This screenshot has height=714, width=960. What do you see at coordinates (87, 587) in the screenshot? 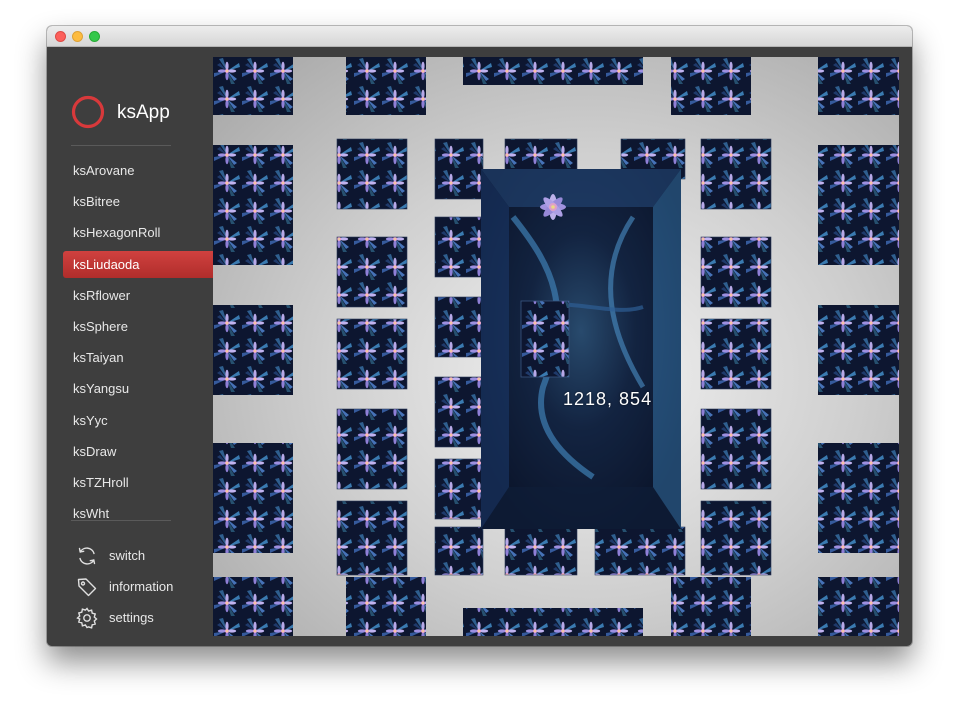
I see `tag-icon` at bounding box center [87, 587].